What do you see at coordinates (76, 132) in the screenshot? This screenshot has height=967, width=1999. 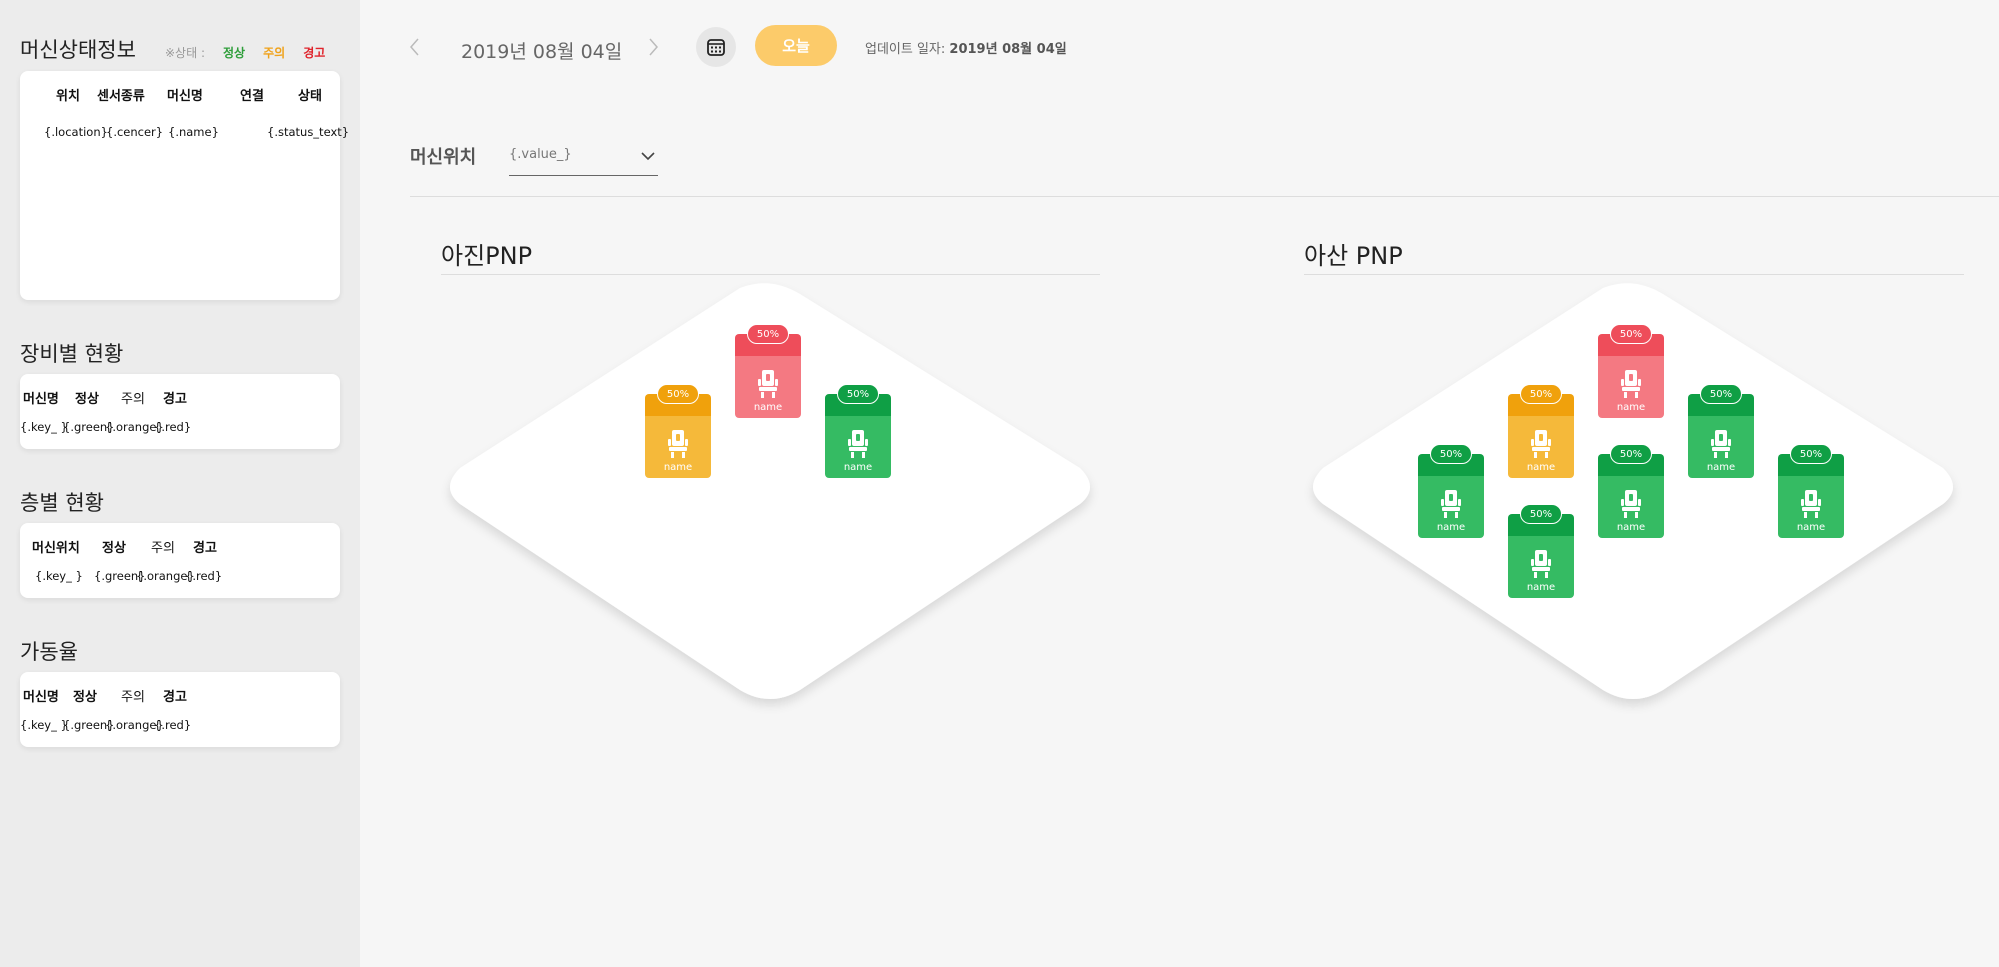 I see `cell-location: {.location}` at bounding box center [76, 132].